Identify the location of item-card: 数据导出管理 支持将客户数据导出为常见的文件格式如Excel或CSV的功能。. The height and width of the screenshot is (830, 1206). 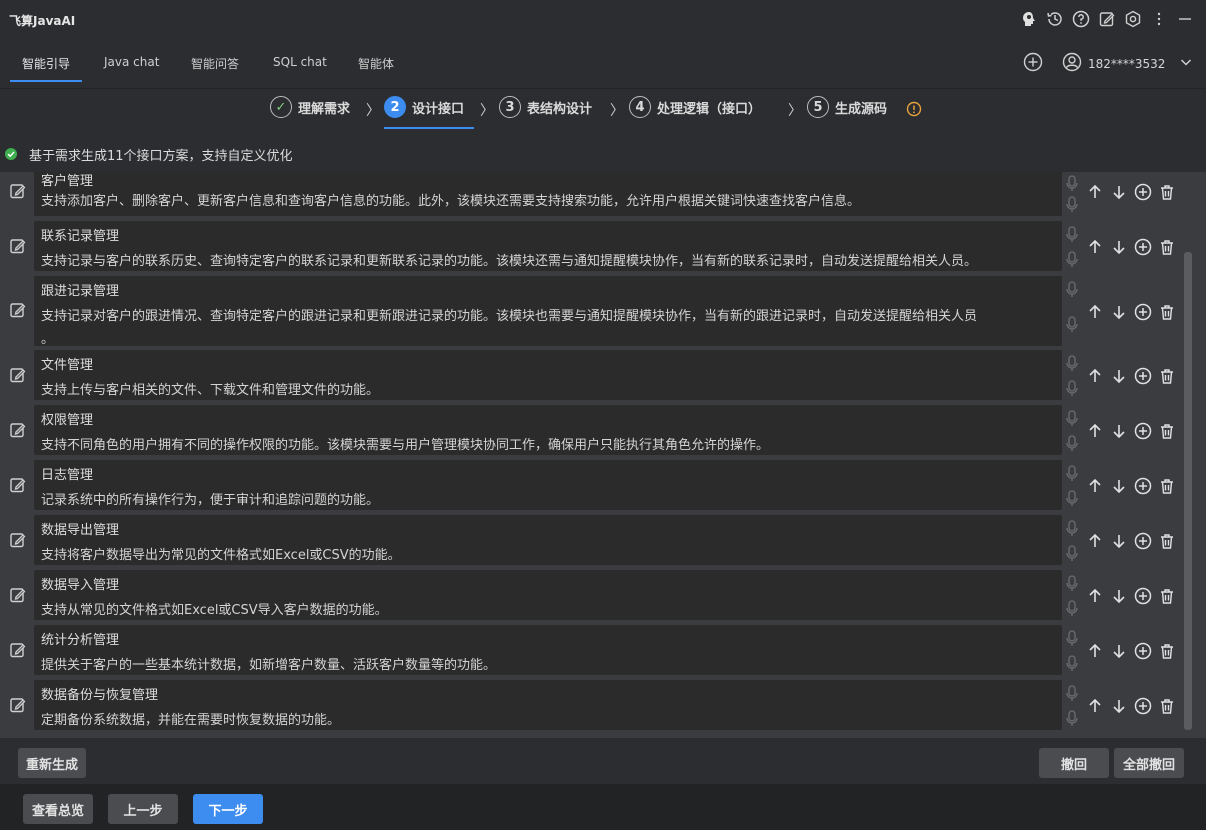
(548, 540).